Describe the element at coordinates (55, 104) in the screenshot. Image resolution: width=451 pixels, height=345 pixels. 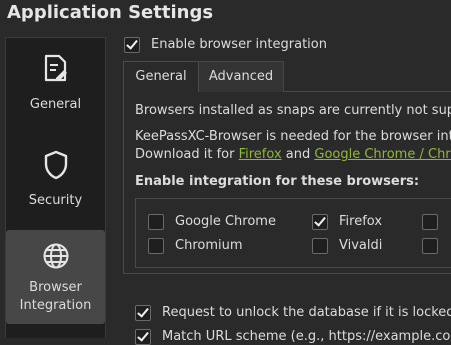
I see `sidebar-item-label: General` at that location.